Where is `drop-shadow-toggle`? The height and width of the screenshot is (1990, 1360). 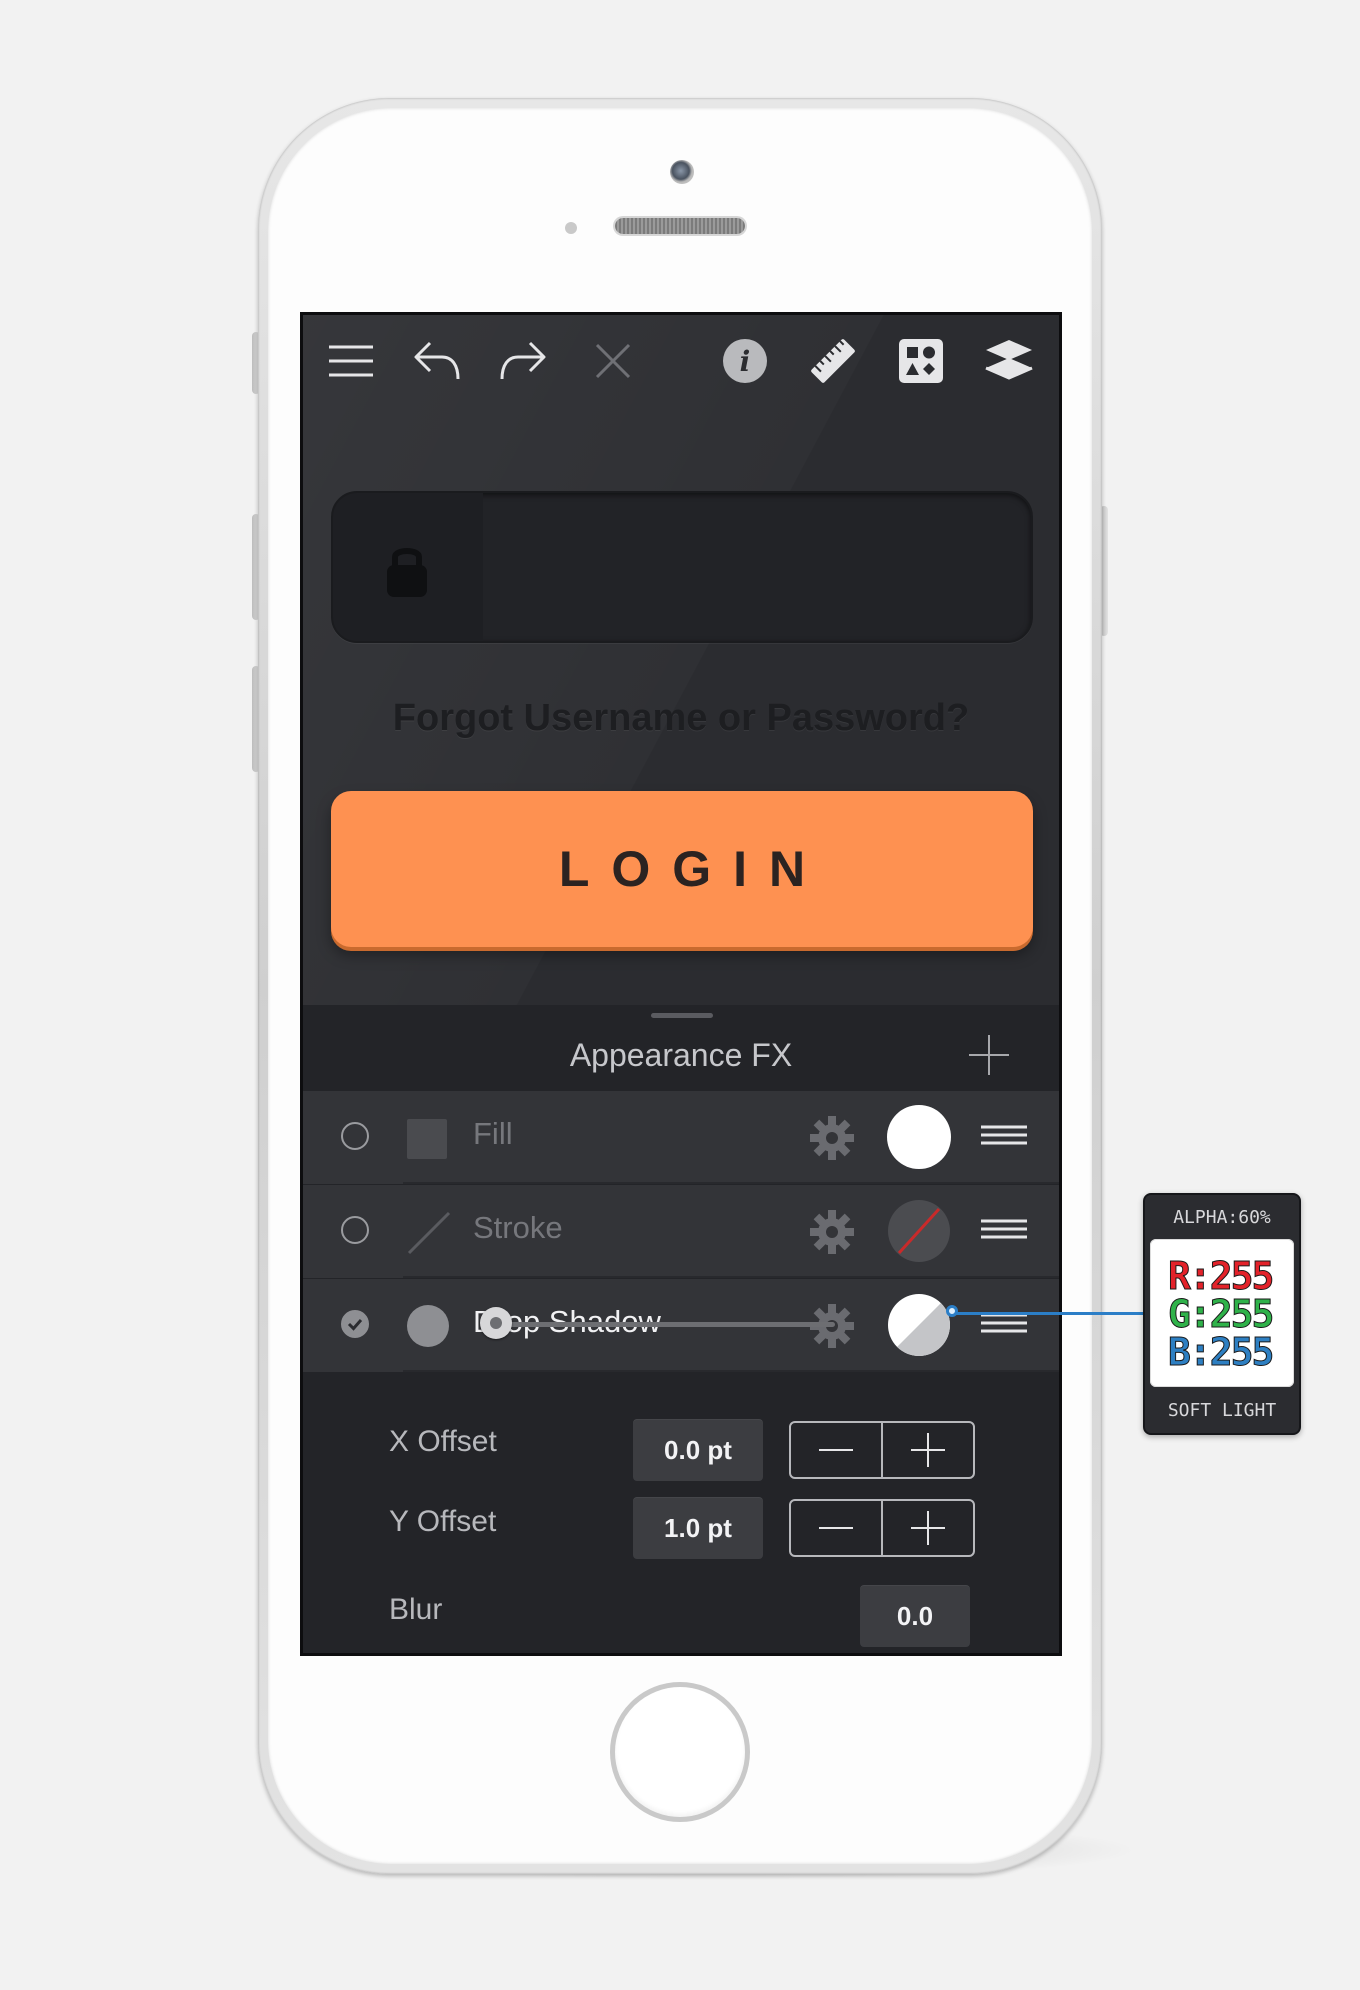
drop-shadow-toggle is located at coordinates (355, 1324).